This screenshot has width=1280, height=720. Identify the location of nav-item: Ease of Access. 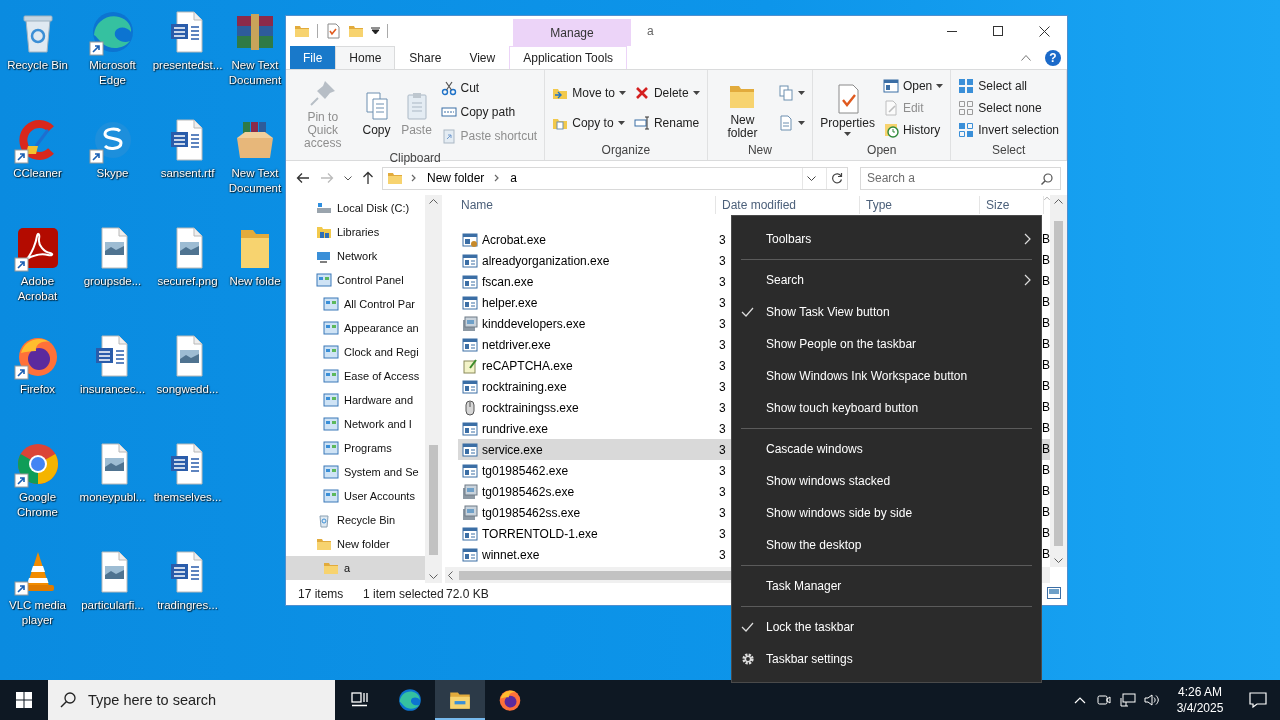
(355, 376).